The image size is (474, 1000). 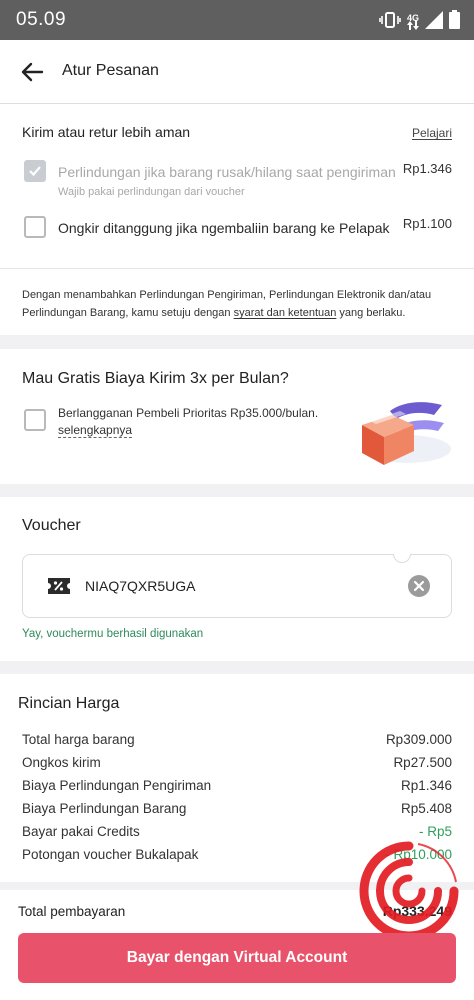 What do you see at coordinates (237, 20) in the screenshot?
I see `status-bar: 05.09 4G` at bounding box center [237, 20].